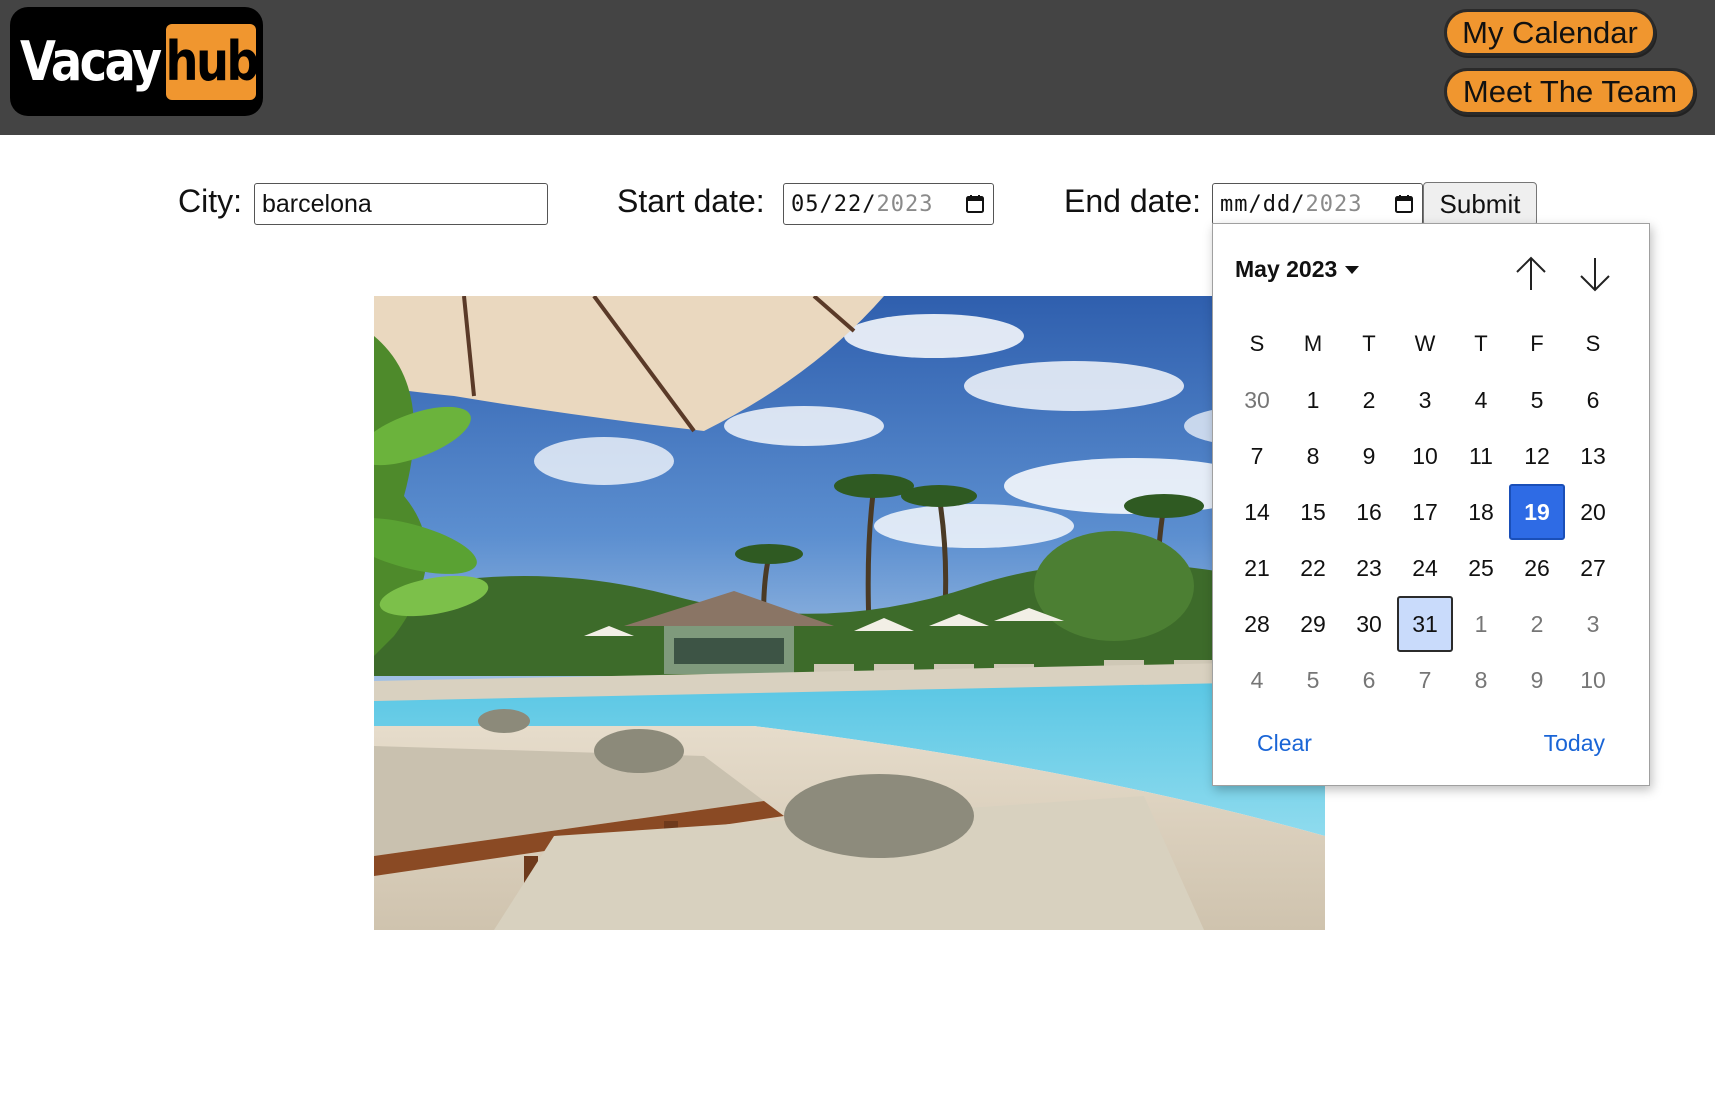 The height and width of the screenshot is (1099, 1715). What do you see at coordinates (1593, 456) in the screenshot?
I see `day-cell: 13` at bounding box center [1593, 456].